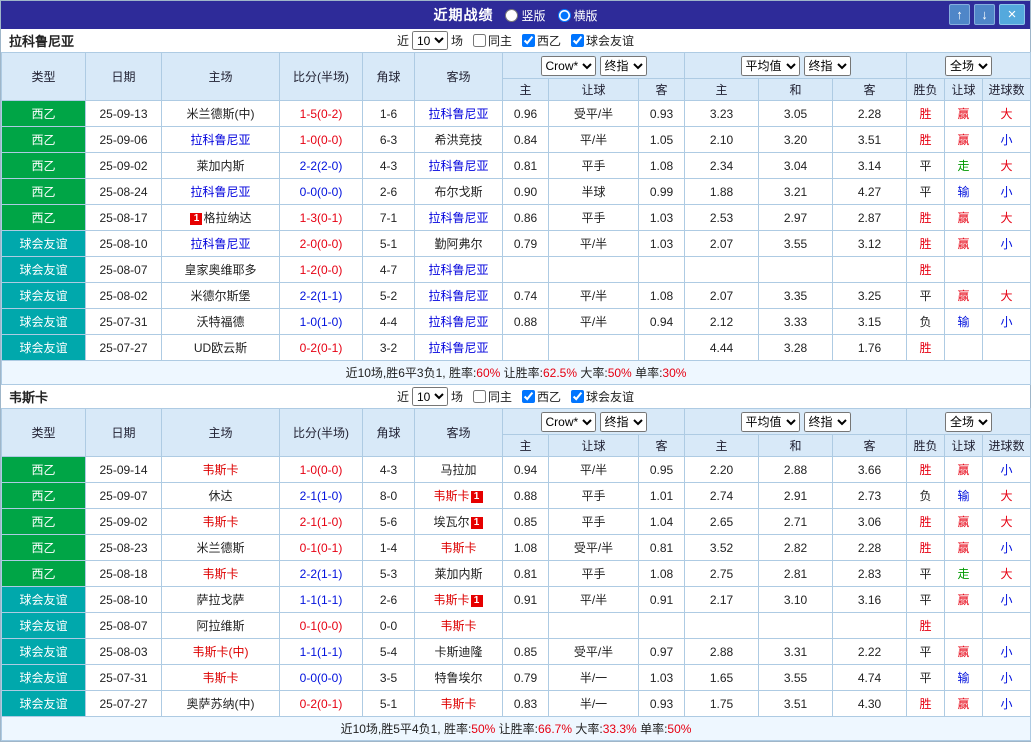  Describe the element at coordinates (43, 573) in the screenshot. I see `cell-type: 西乙` at that location.